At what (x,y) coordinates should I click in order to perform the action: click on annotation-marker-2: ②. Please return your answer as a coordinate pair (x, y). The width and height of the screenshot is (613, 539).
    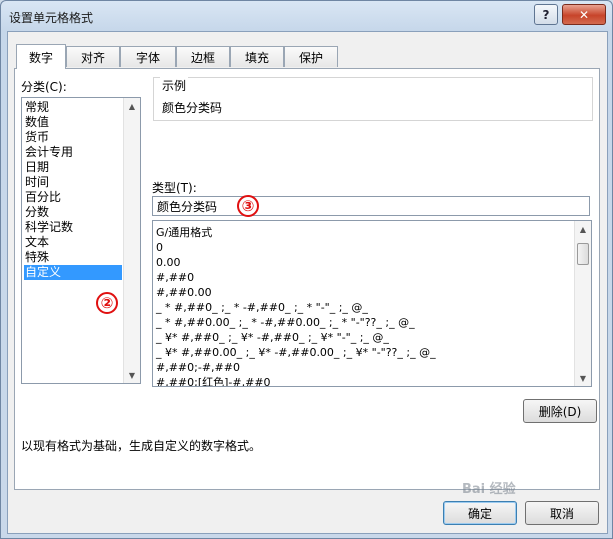
    Looking at the image, I should click on (107, 303).